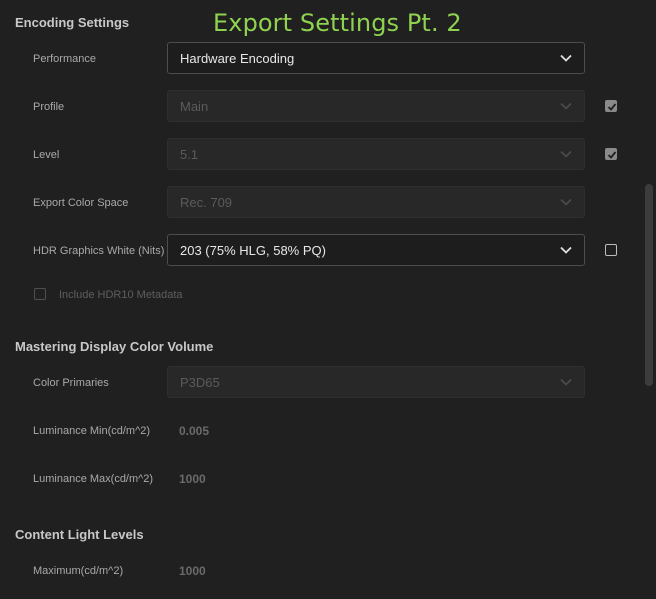  Describe the element at coordinates (189, 154) in the screenshot. I see `level-value: 5.1` at that location.